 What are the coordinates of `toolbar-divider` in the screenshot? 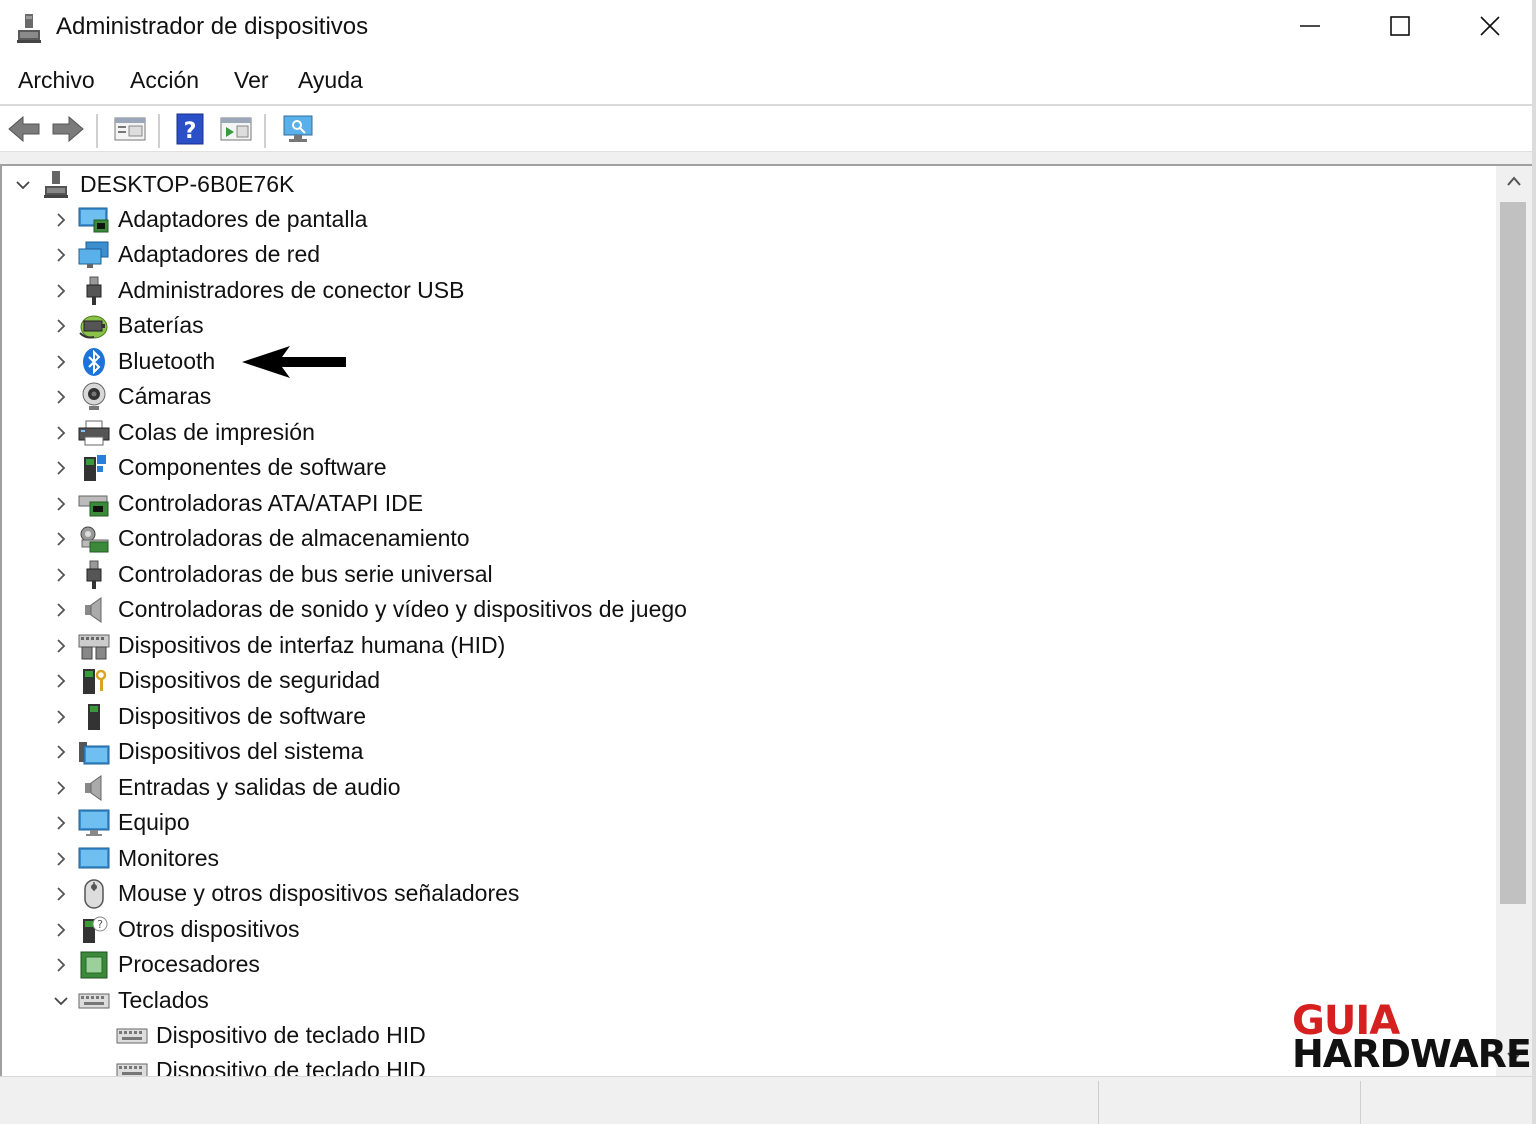 It's located at (768, 157).